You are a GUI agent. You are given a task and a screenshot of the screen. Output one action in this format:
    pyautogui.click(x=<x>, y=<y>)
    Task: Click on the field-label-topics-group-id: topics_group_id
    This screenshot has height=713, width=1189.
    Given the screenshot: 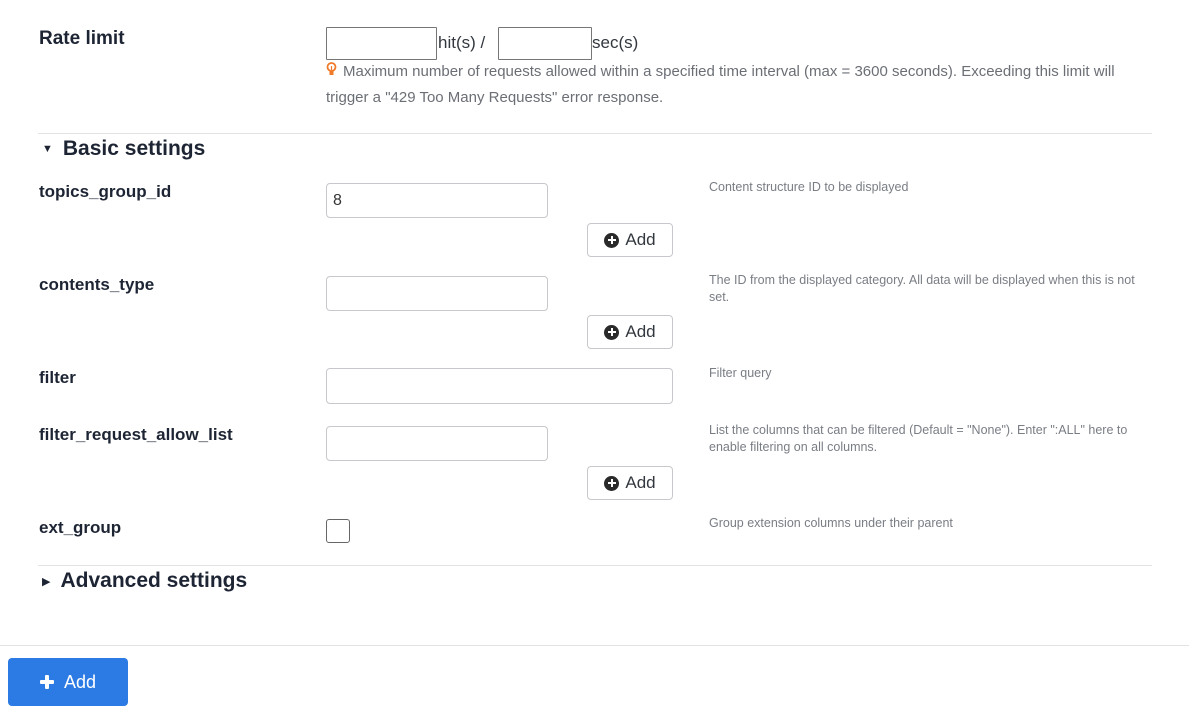 What is the action you would take?
    pyautogui.click(x=105, y=191)
    